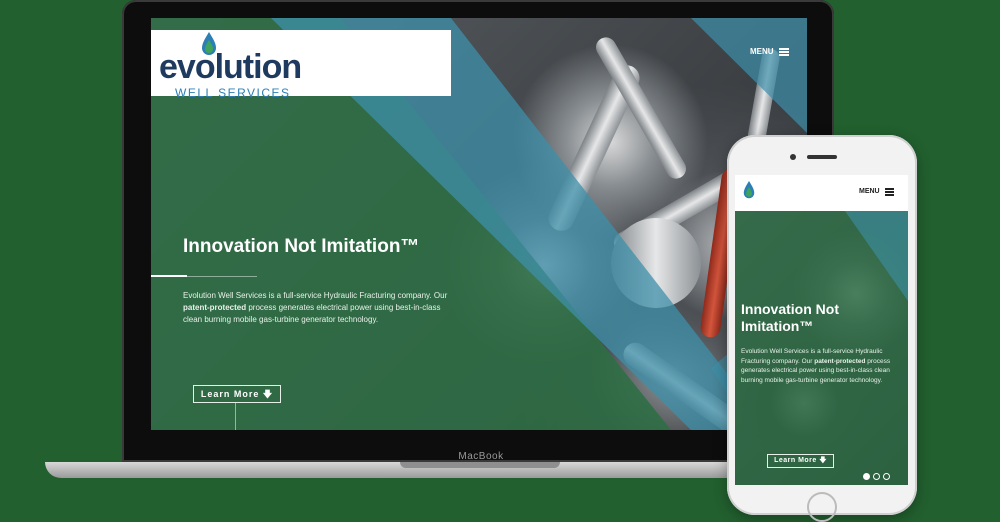  Describe the element at coordinates (793, 157) in the screenshot. I see `phone-camera` at that location.